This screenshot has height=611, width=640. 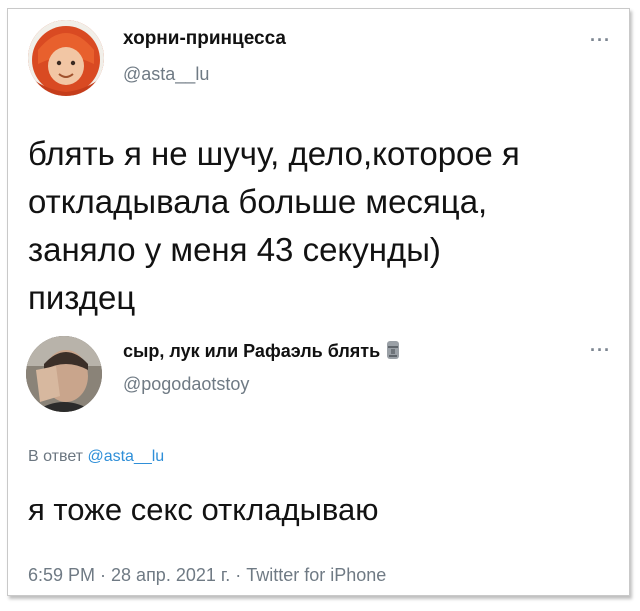 I want to click on author-handle: @asta__lu, so click(x=166, y=74).